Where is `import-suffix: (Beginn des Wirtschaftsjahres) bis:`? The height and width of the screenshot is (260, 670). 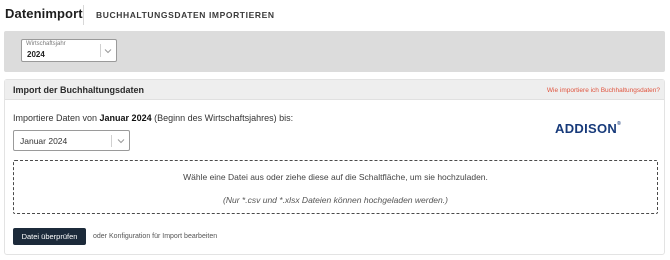 import-suffix: (Beginn des Wirtschaftsjahres) bis: is located at coordinates (222, 118).